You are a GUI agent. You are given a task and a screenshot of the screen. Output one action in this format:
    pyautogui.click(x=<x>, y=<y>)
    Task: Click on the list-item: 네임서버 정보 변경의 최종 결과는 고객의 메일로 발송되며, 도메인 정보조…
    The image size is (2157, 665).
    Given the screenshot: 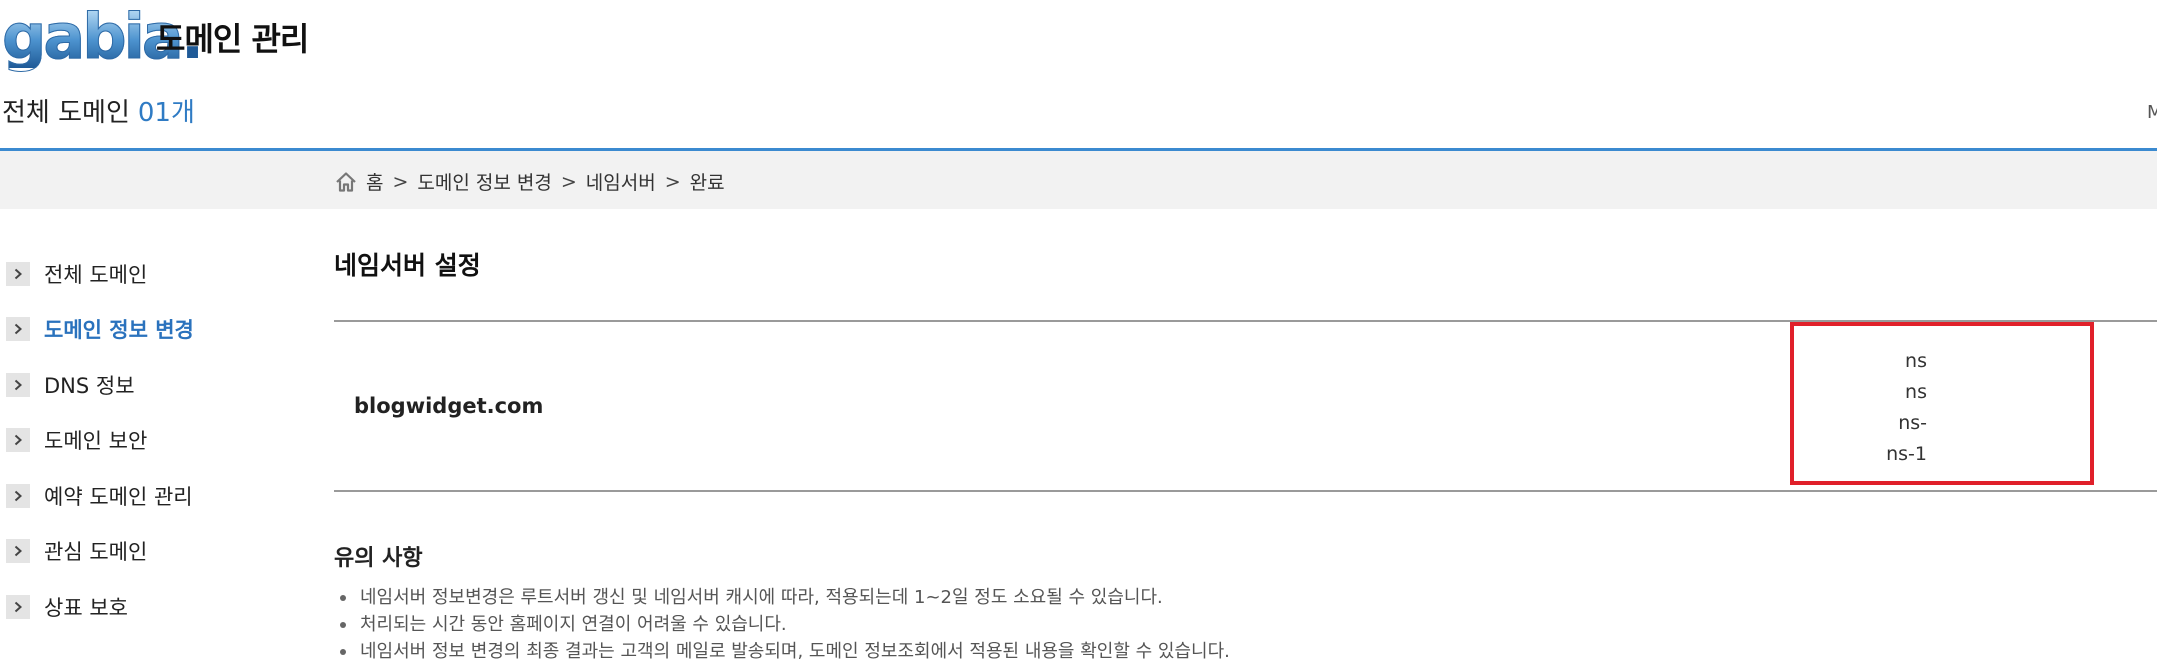 What is the action you would take?
    pyautogui.click(x=785, y=651)
    